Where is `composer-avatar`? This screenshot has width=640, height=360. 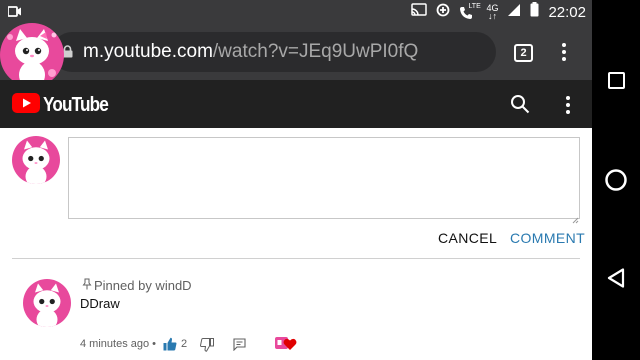 composer-avatar is located at coordinates (36, 160).